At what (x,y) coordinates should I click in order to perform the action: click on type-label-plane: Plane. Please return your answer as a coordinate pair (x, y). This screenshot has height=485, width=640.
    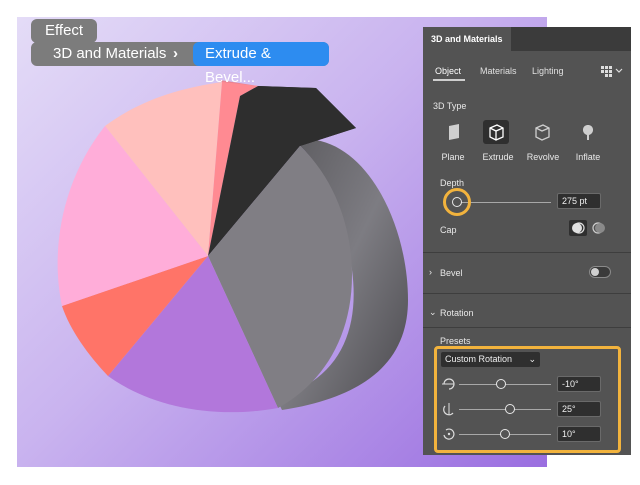
    Looking at the image, I should click on (453, 157).